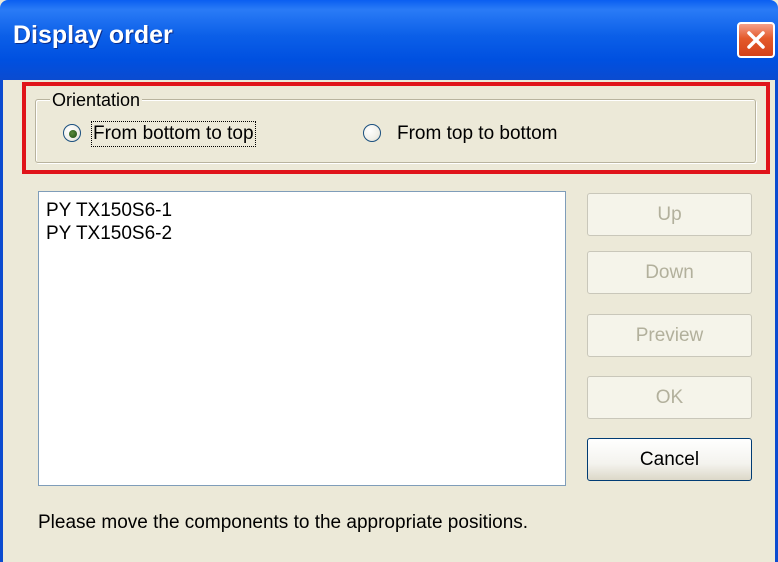  I want to click on window-border-left, so click(1, 321).